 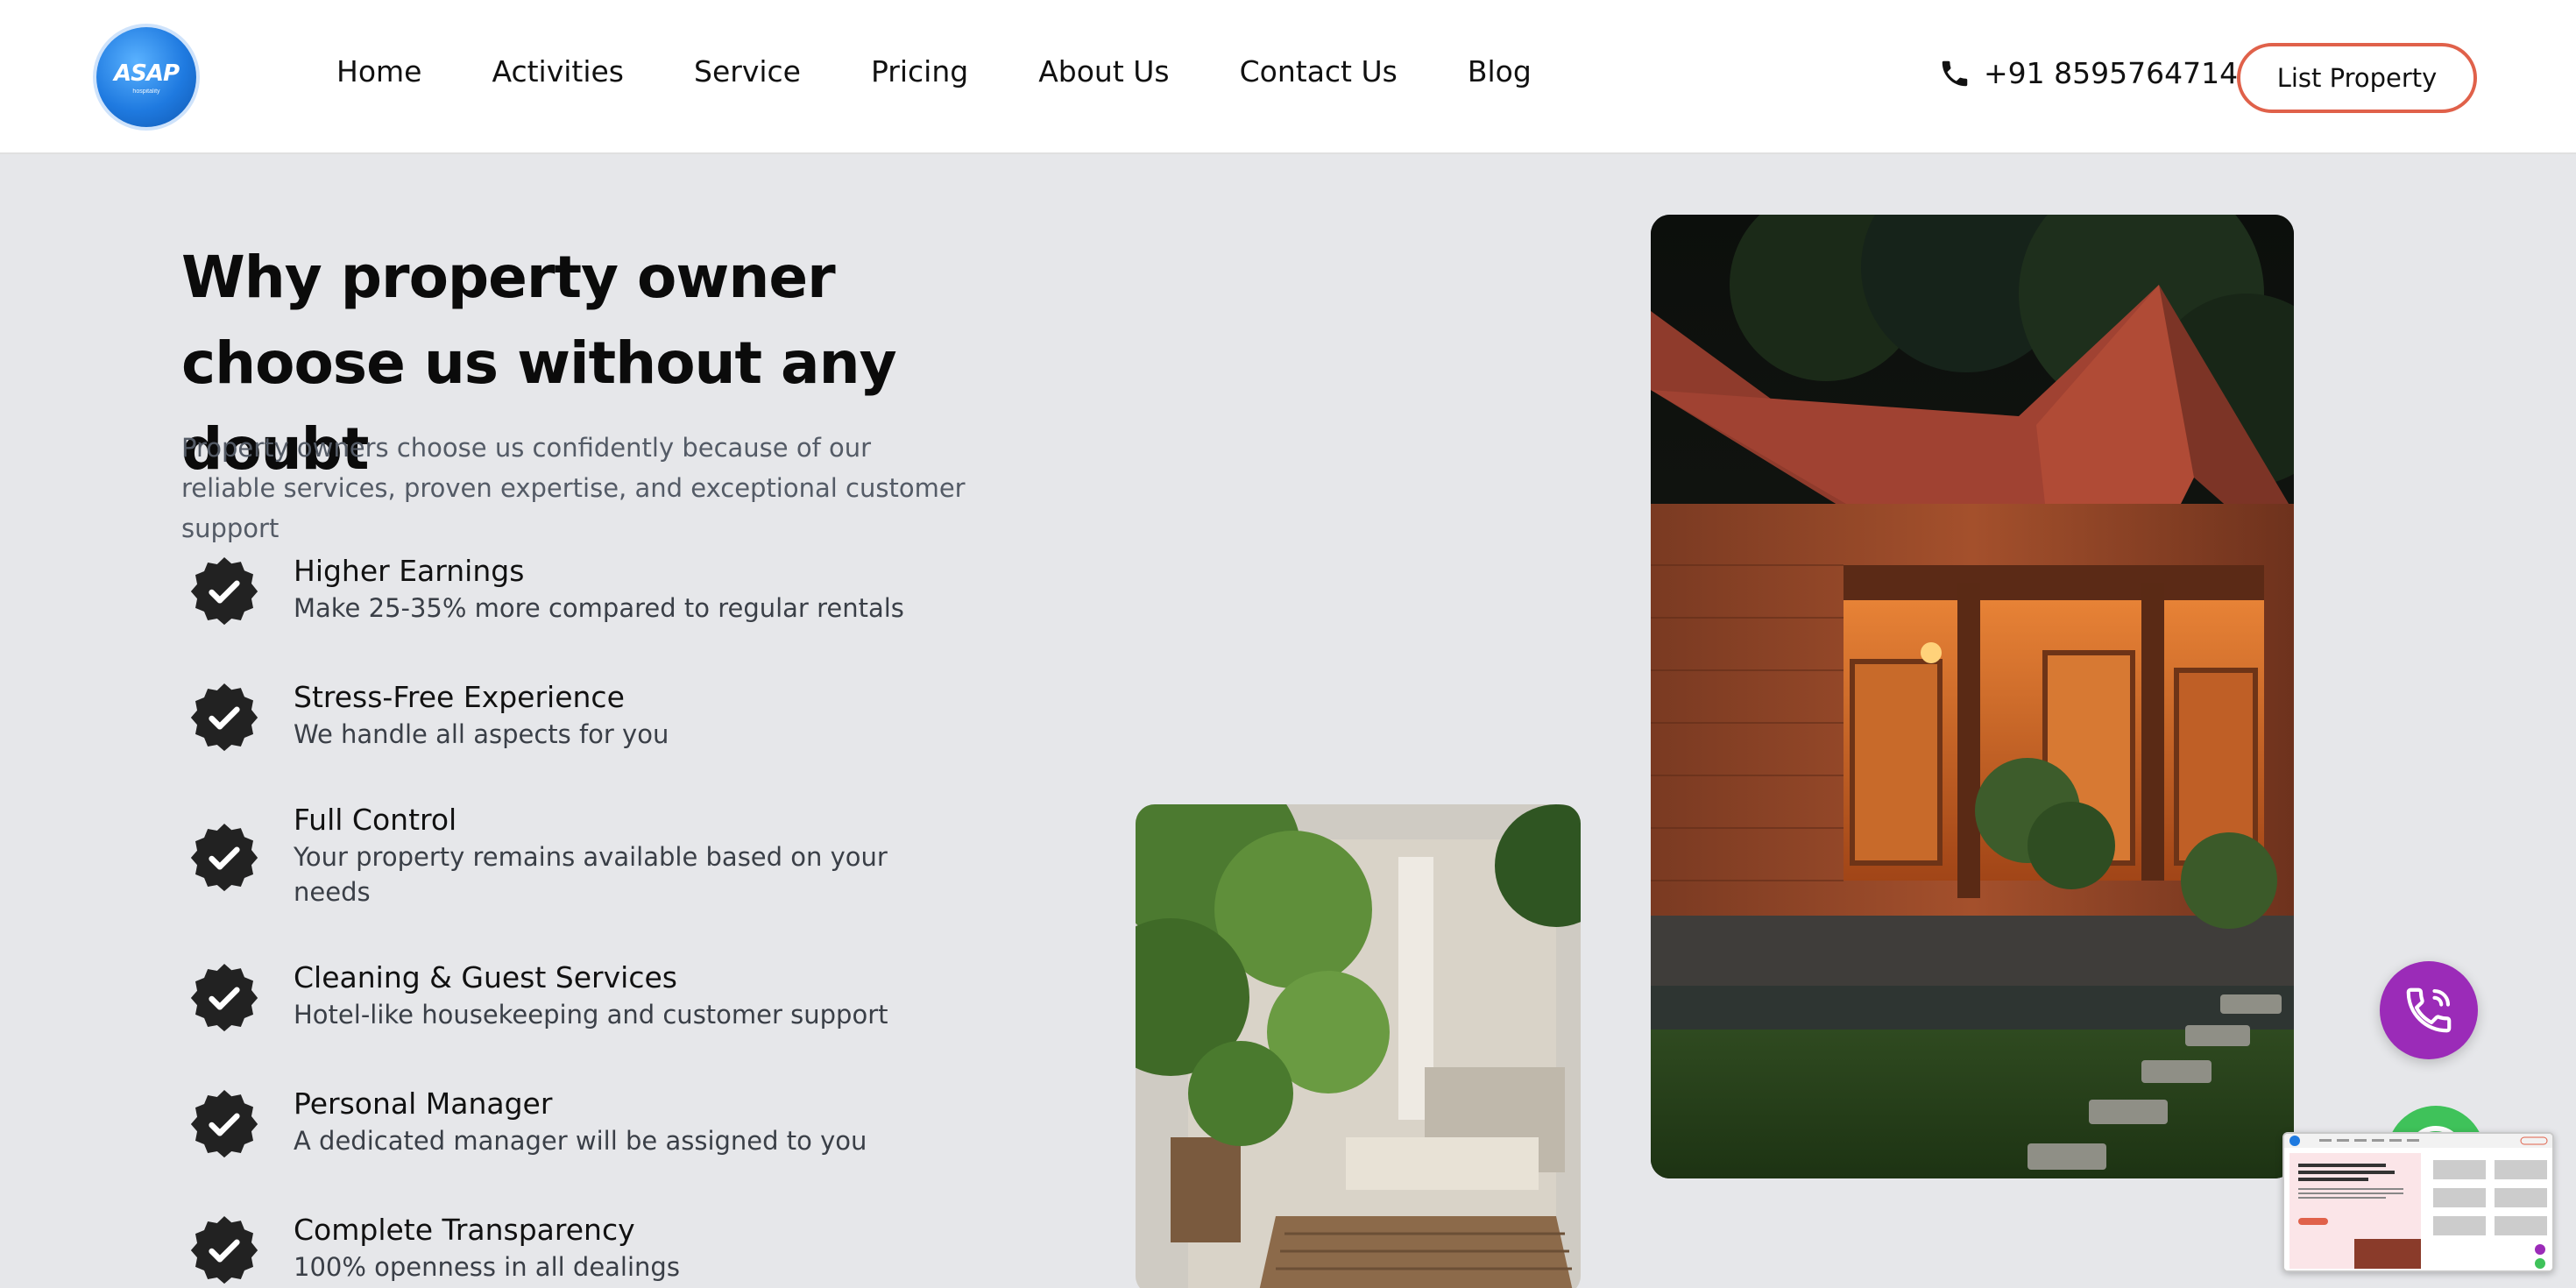 I want to click on feature-title: Cleaning & Guest Services, so click(x=485, y=977).